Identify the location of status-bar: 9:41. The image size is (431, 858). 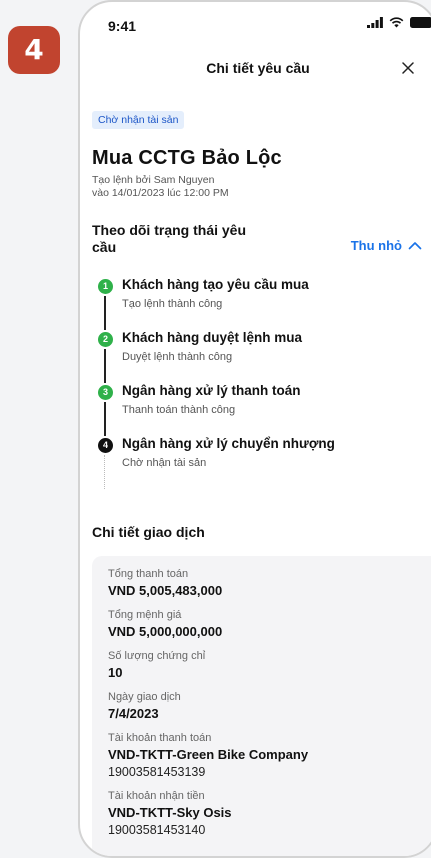
(255, 24).